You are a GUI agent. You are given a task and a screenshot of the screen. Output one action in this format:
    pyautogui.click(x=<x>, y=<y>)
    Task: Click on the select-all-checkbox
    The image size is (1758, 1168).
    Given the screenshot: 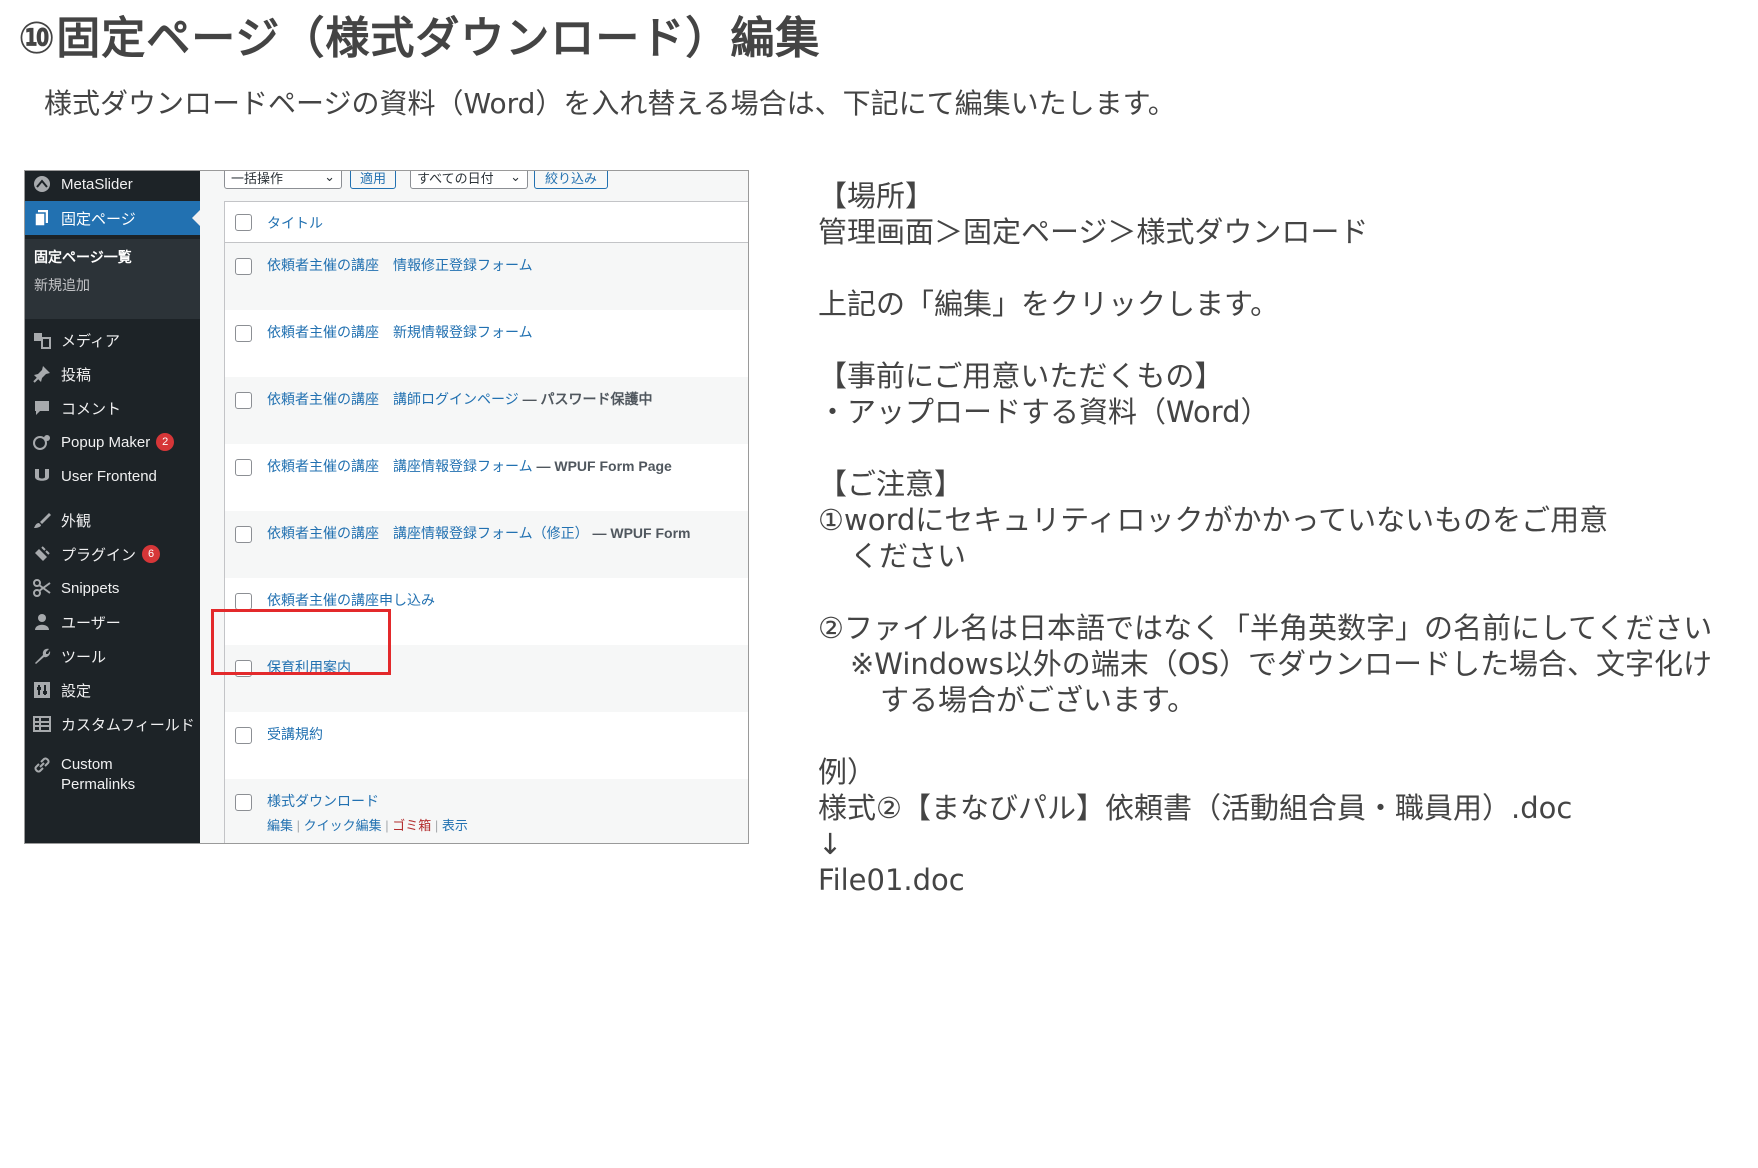 What is the action you would take?
    pyautogui.click(x=243, y=222)
    